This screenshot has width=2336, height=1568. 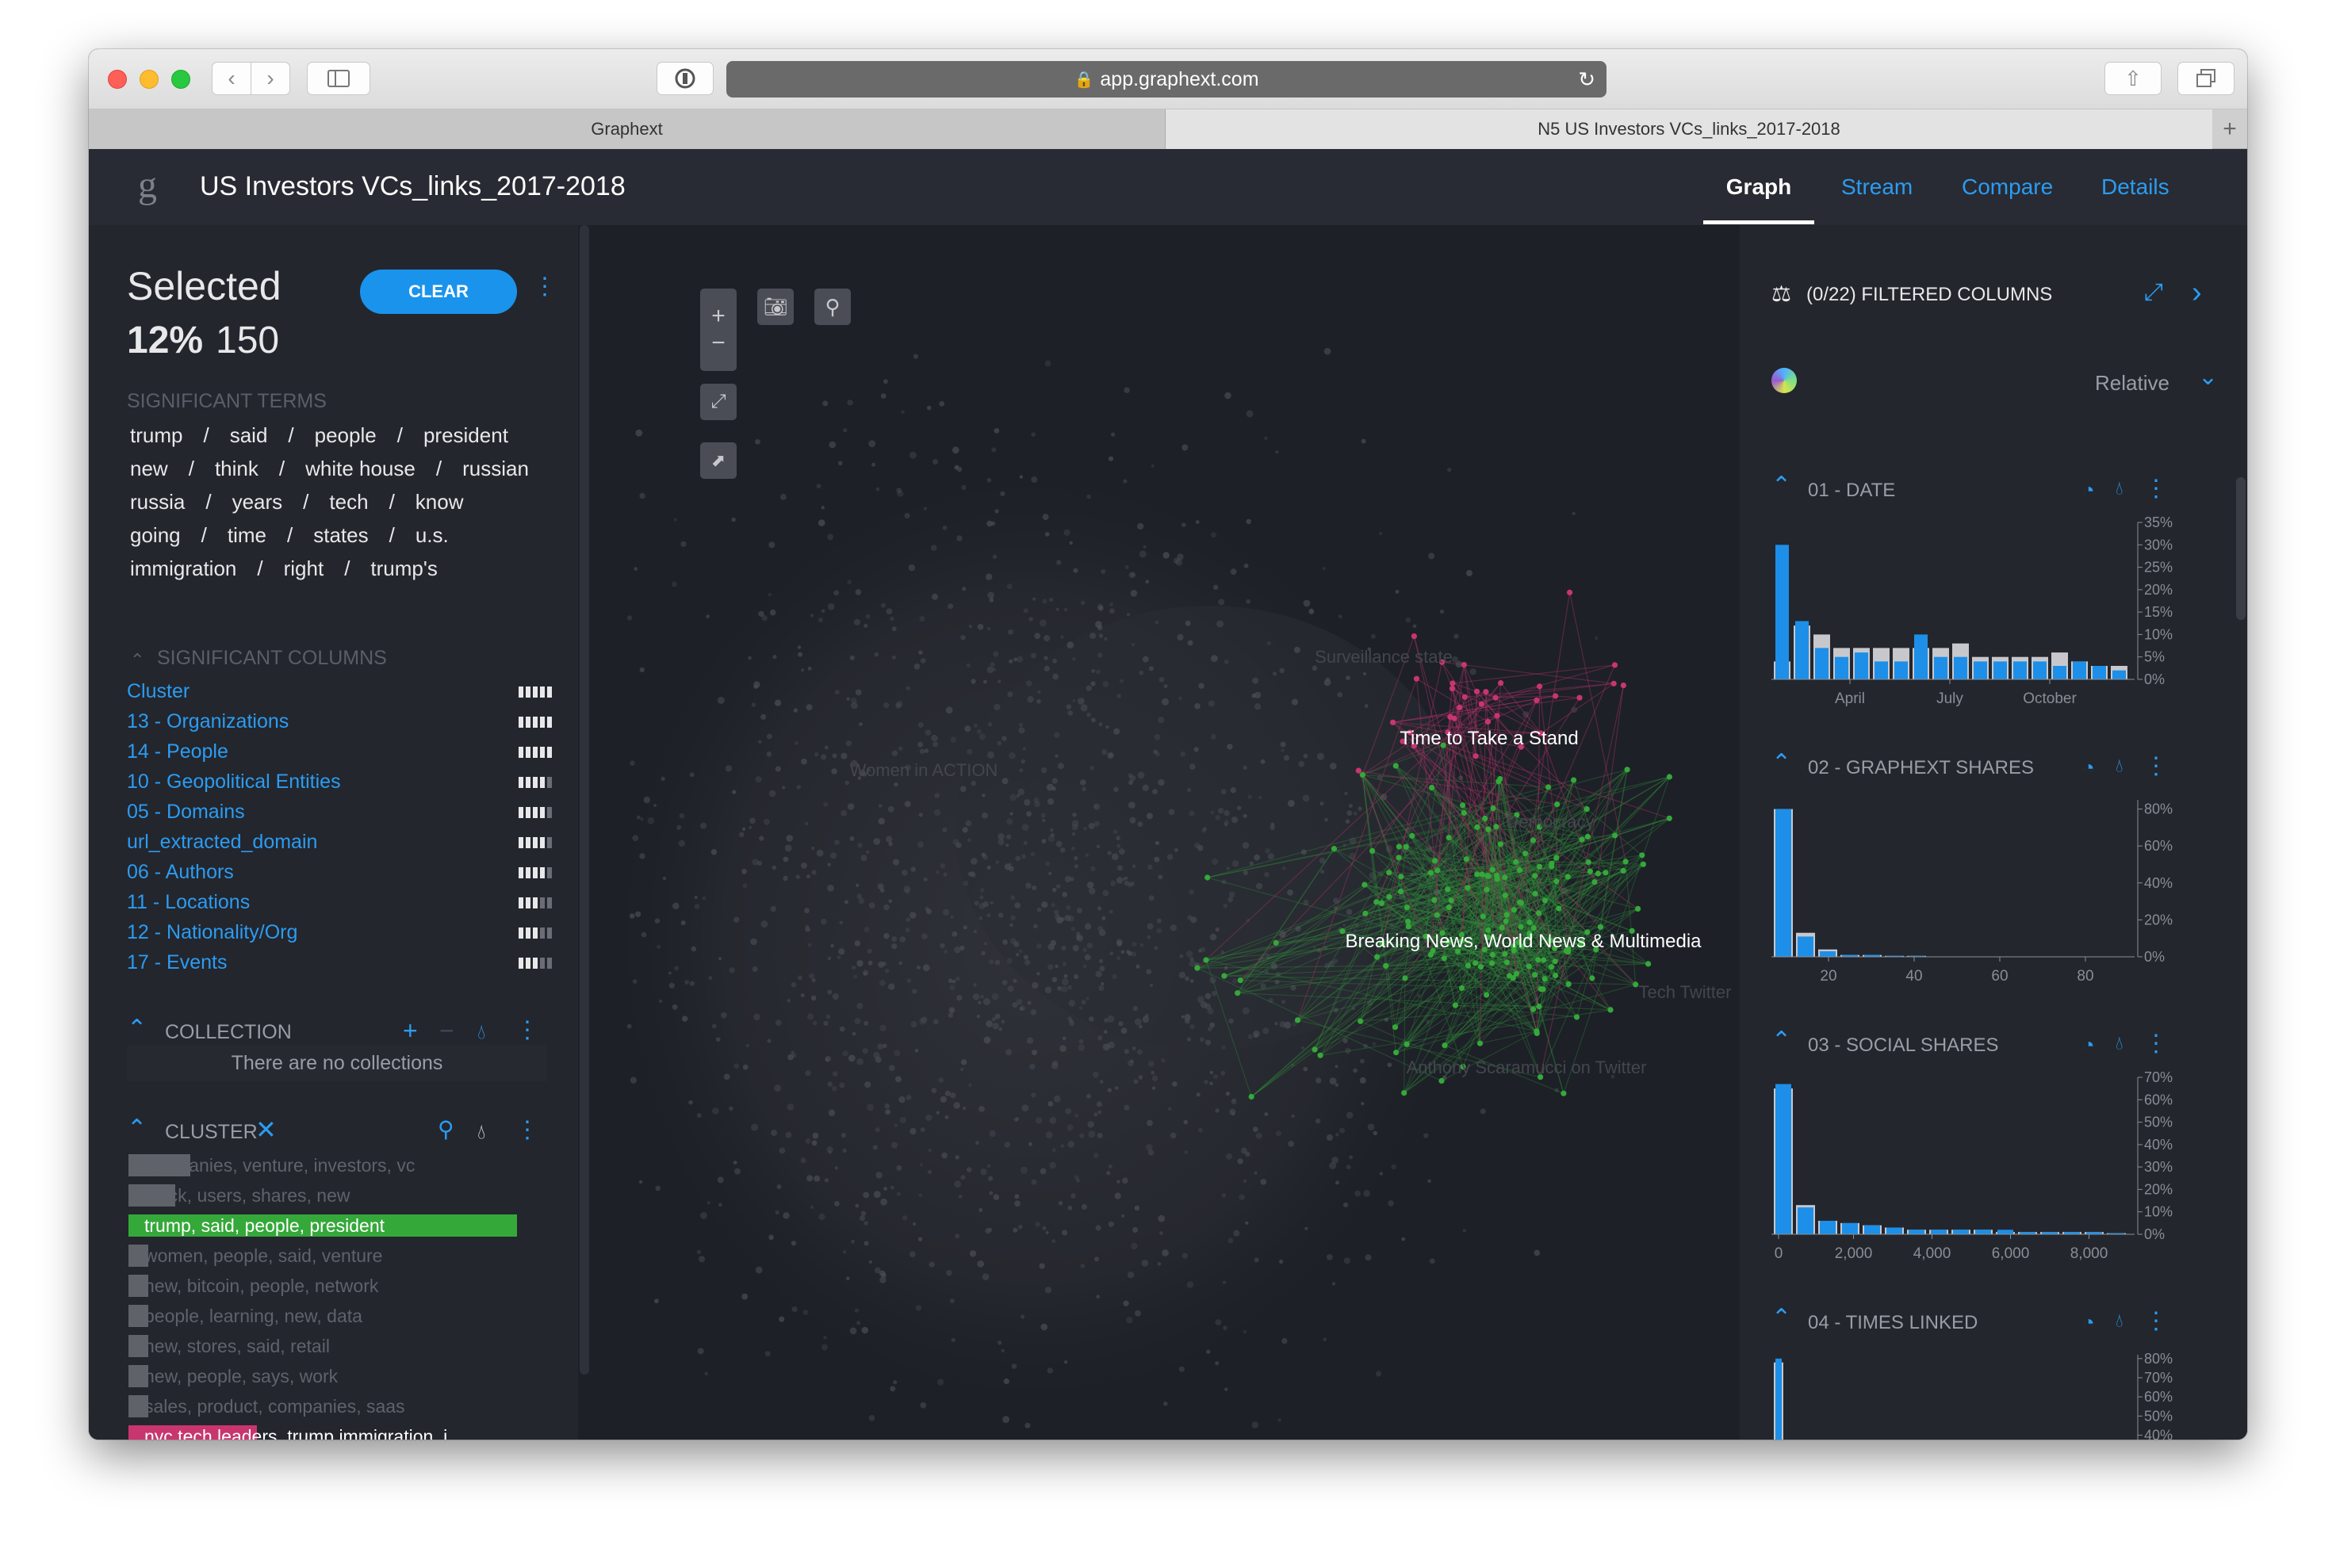 What do you see at coordinates (432, 535) in the screenshot?
I see `significant-term: u.s.` at bounding box center [432, 535].